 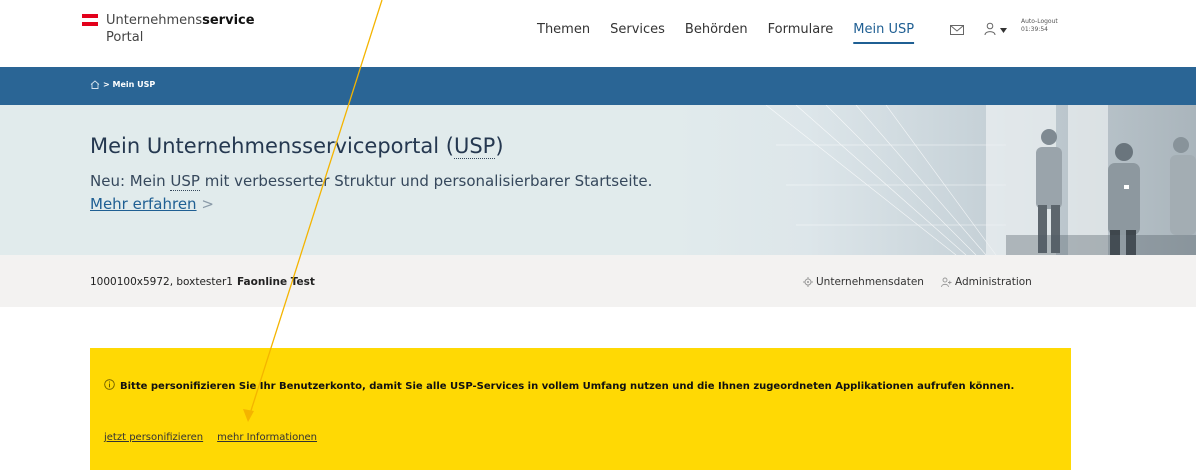 What do you see at coordinates (109, 384) in the screenshot?
I see `info-icon` at bounding box center [109, 384].